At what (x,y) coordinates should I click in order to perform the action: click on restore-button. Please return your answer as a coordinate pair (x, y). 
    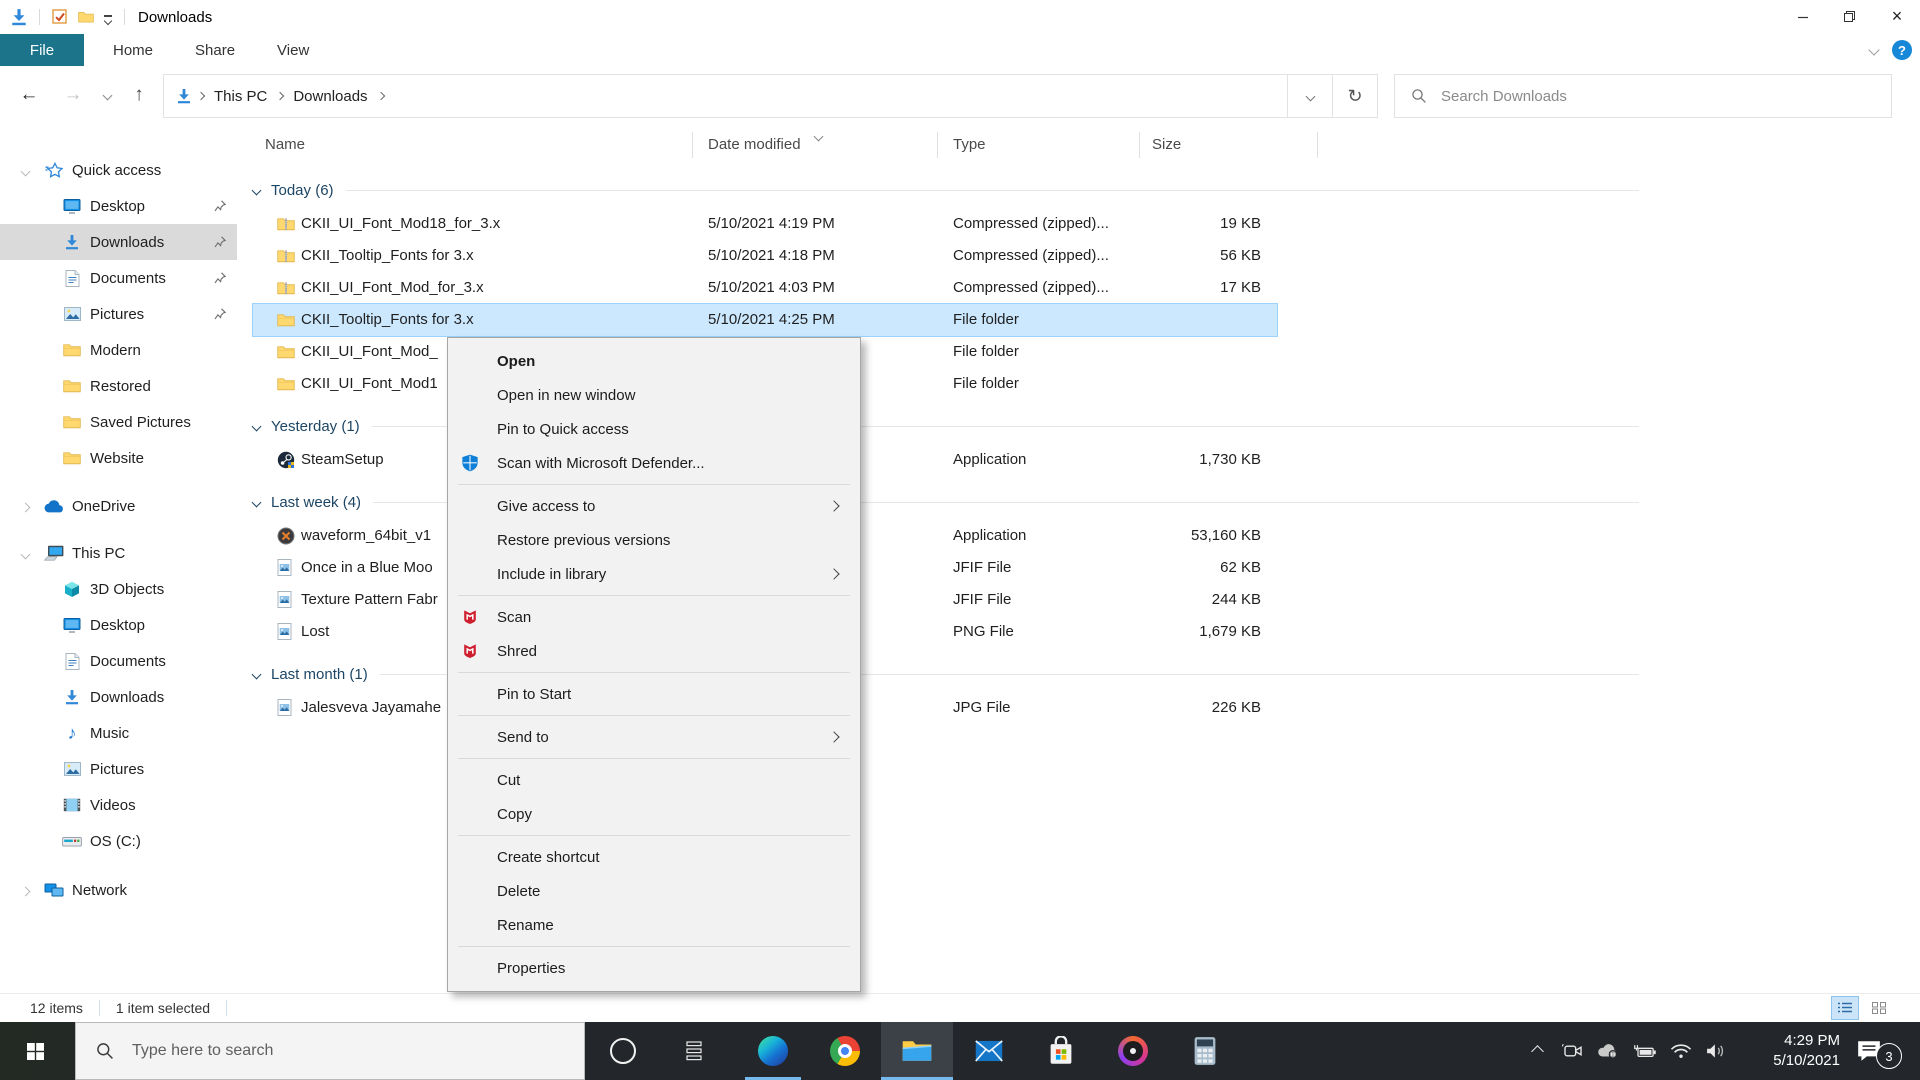
    Looking at the image, I should click on (1849, 16).